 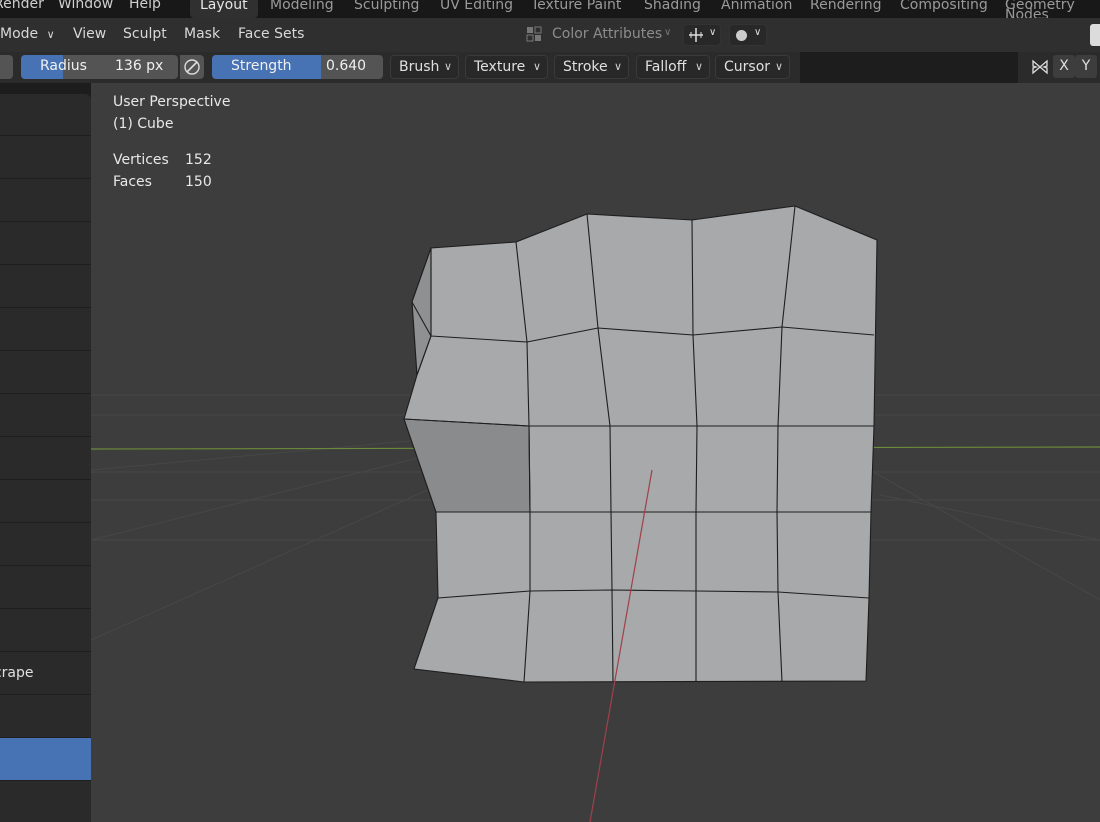 What do you see at coordinates (534, 34) in the screenshot?
I see `color-attributes-icon` at bounding box center [534, 34].